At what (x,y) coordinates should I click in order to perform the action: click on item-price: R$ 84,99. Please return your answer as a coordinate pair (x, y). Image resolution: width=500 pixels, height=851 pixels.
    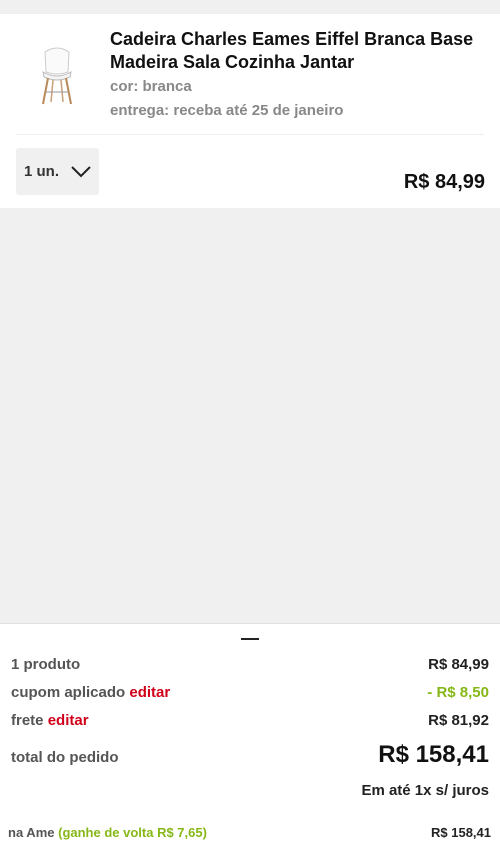
    Looking at the image, I should click on (444, 182).